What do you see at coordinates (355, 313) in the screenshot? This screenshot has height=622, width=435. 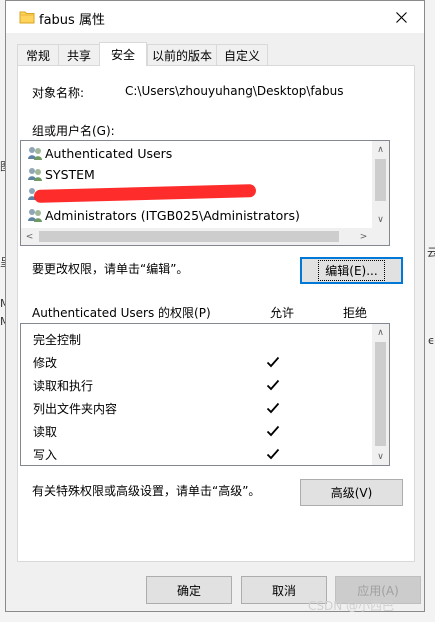 I see `deny-header: 拒绝` at bounding box center [355, 313].